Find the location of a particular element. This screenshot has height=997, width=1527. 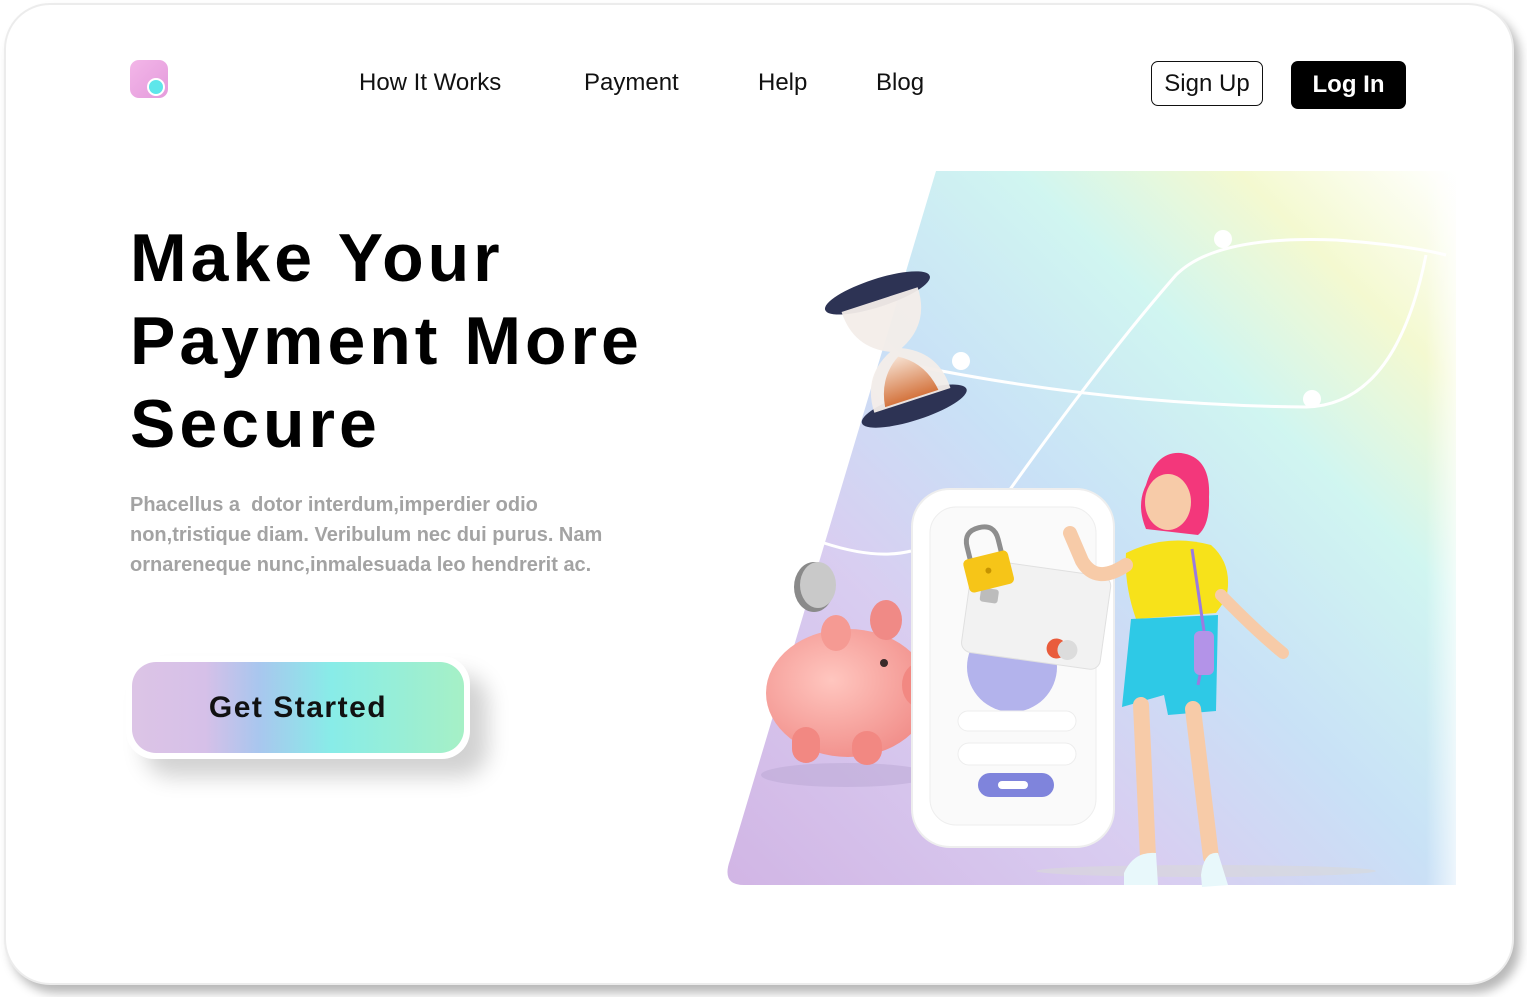

headline-line-1: Make Your is located at coordinates (317, 258).